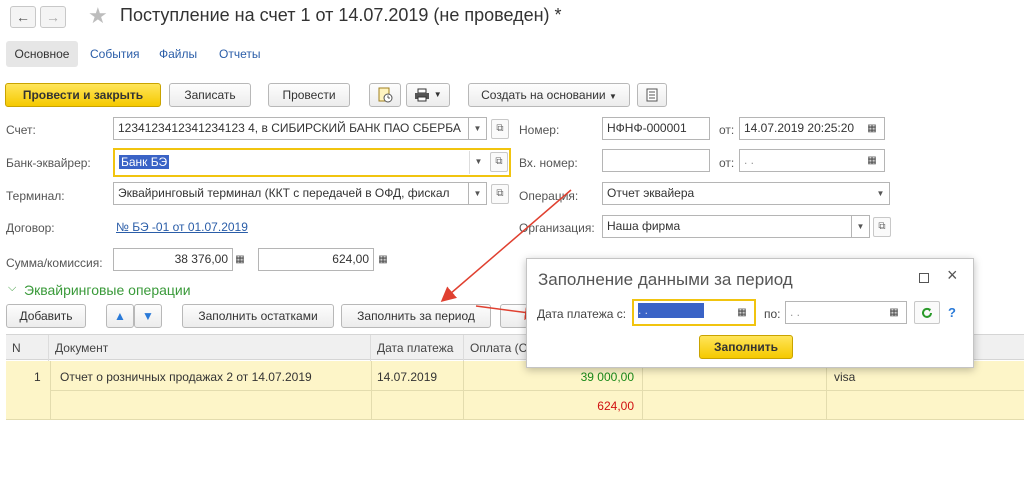 This screenshot has width=1024, height=491. I want to click on help-button: ?, so click(952, 312).